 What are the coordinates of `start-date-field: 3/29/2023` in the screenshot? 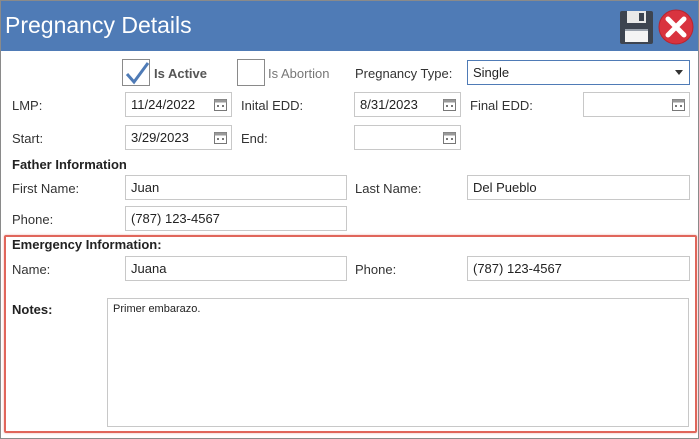 It's located at (178, 137).